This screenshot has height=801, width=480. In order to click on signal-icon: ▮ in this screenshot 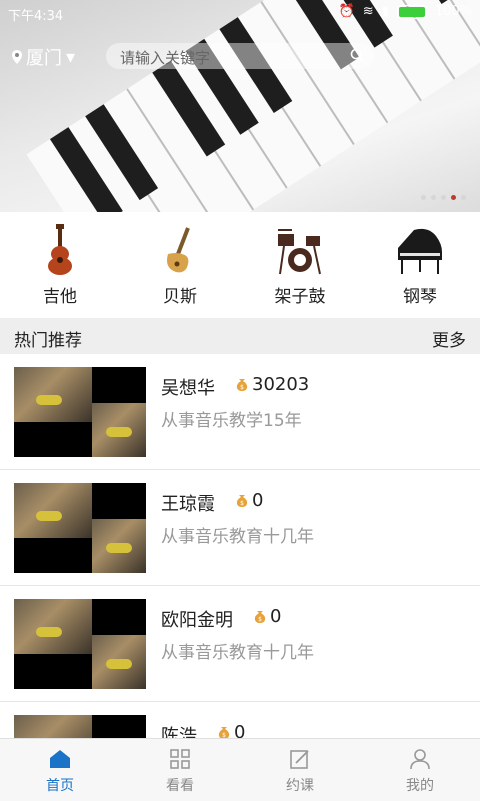, I will do `click(385, 11)`.